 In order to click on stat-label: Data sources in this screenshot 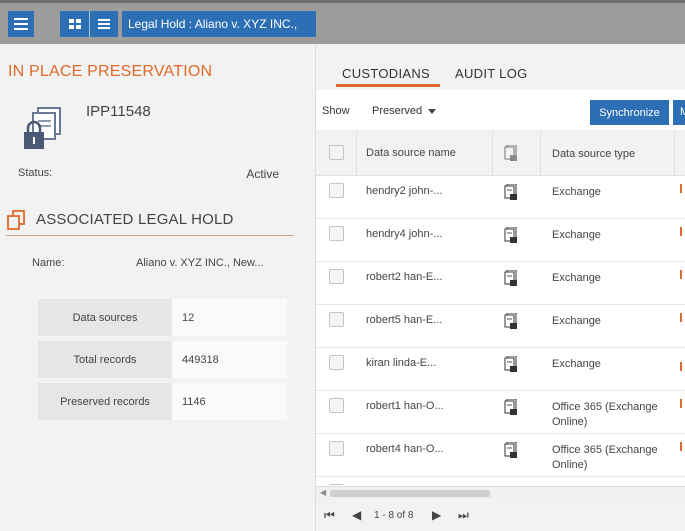, I will do `click(105, 317)`.